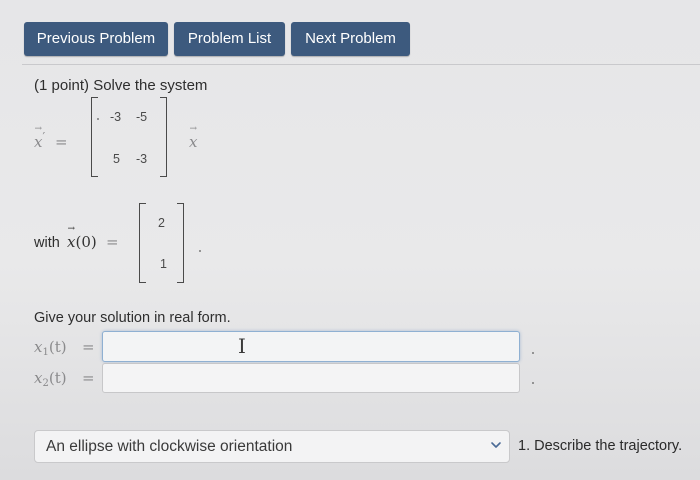 The height and width of the screenshot is (480, 700). What do you see at coordinates (61, 142) in the screenshot?
I see `system-equals: =` at bounding box center [61, 142].